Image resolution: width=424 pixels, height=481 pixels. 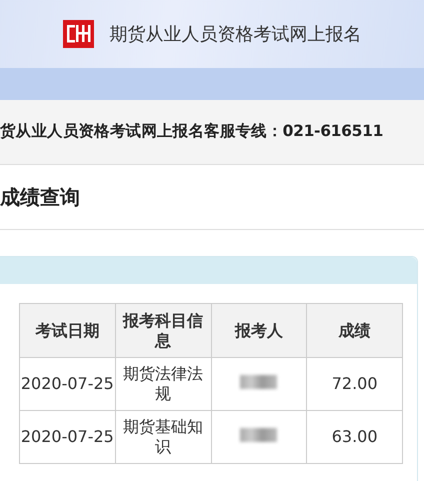 What do you see at coordinates (163, 437) in the screenshot?
I see `table-cell: 期货基础知识` at bounding box center [163, 437].